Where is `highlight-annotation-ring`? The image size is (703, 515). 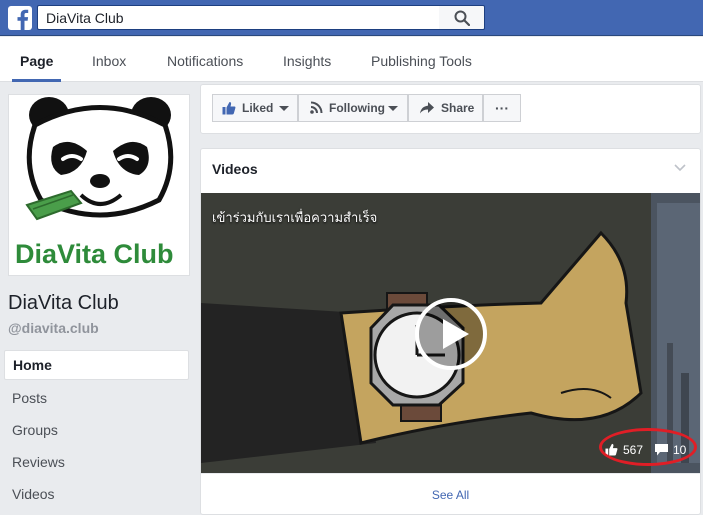 highlight-annotation-ring is located at coordinates (648, 447).